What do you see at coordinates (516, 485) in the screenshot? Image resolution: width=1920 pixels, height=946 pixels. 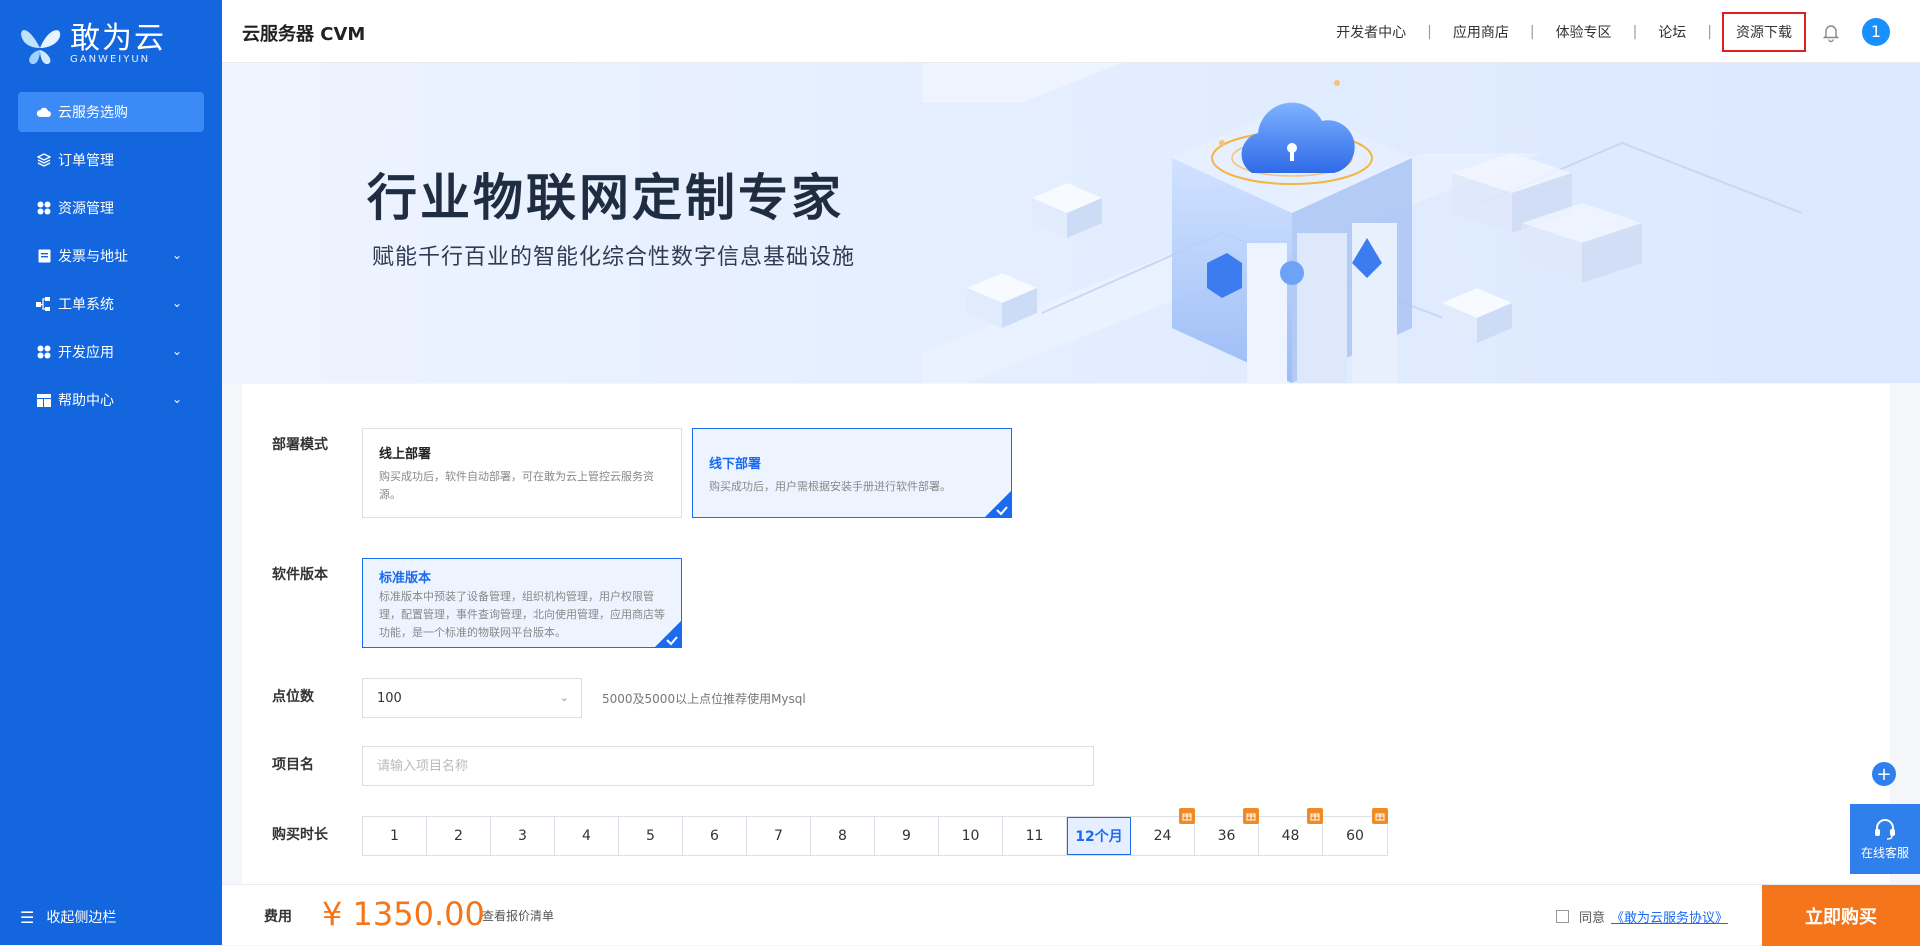 I see `deploy-online-desc: 购买成功后，软件自动部署，可在敢为云上管控云服务资源。` at bounding box center [516, 485].